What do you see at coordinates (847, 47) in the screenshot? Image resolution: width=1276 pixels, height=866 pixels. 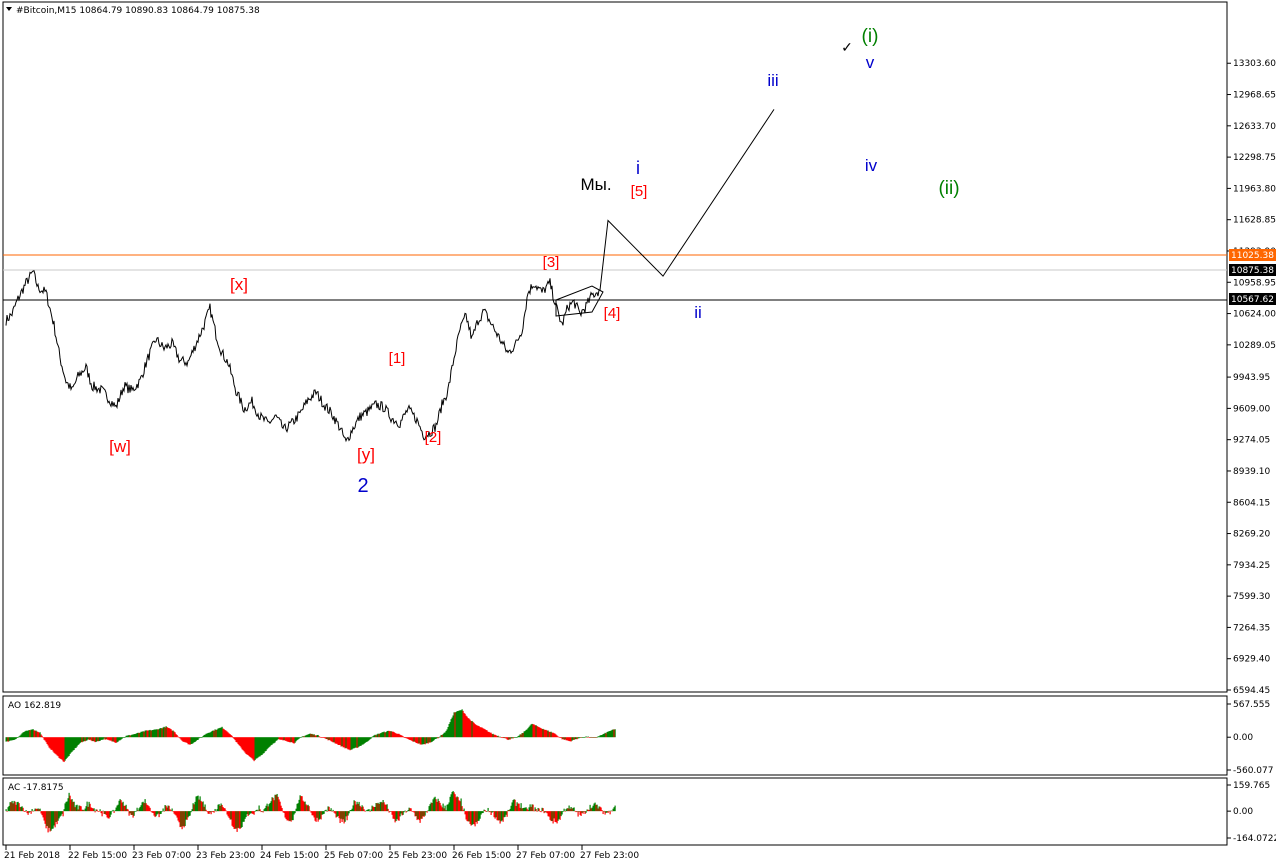 I see `checkmark-icon: ✓` at bounding box center [847, 47].